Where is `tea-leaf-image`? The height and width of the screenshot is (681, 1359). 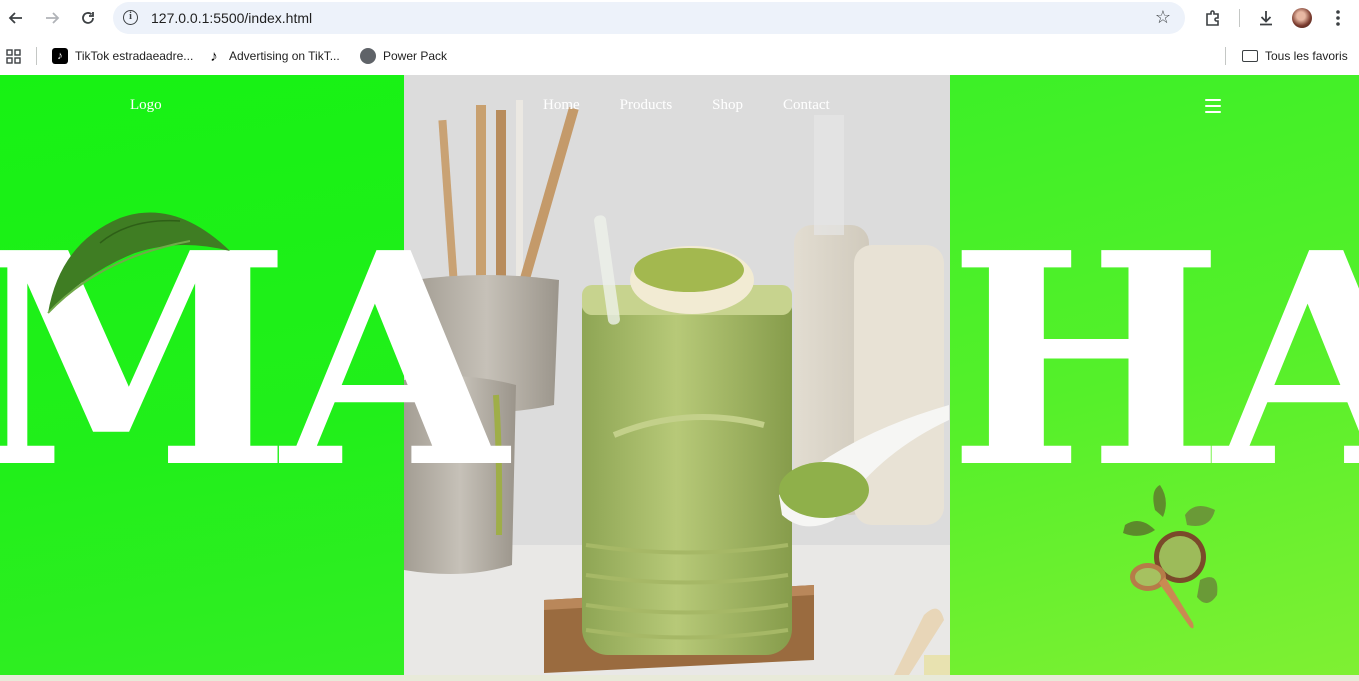
tea-leaf-image is located at coordinates (138, 263).